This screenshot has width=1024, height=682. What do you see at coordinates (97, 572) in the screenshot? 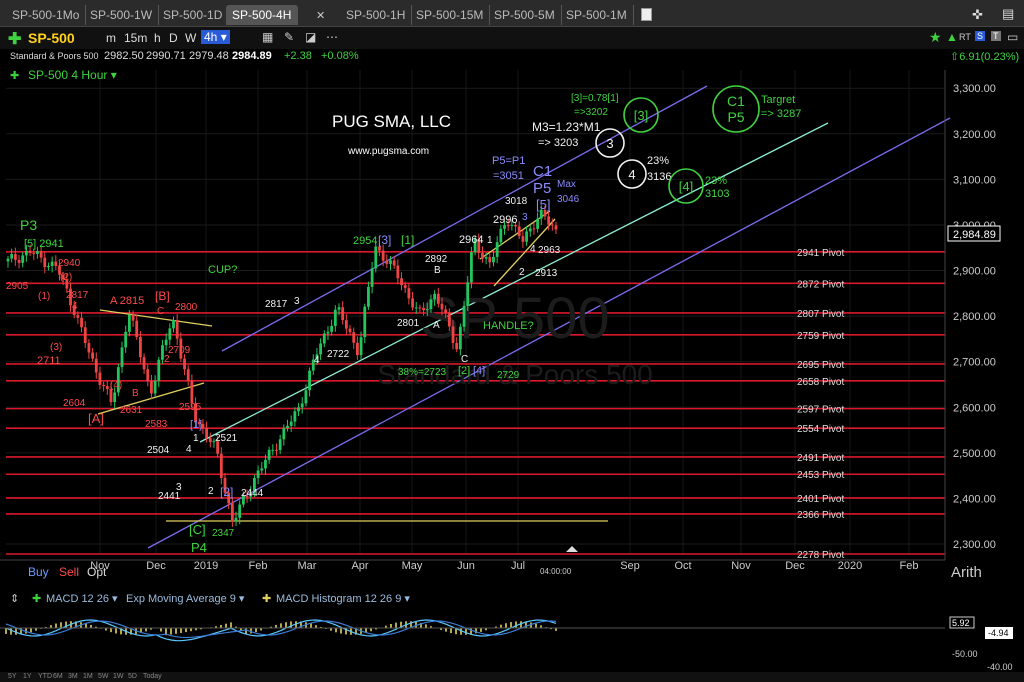
I see `opt-button: Opt` at bounding box center [97, 572].